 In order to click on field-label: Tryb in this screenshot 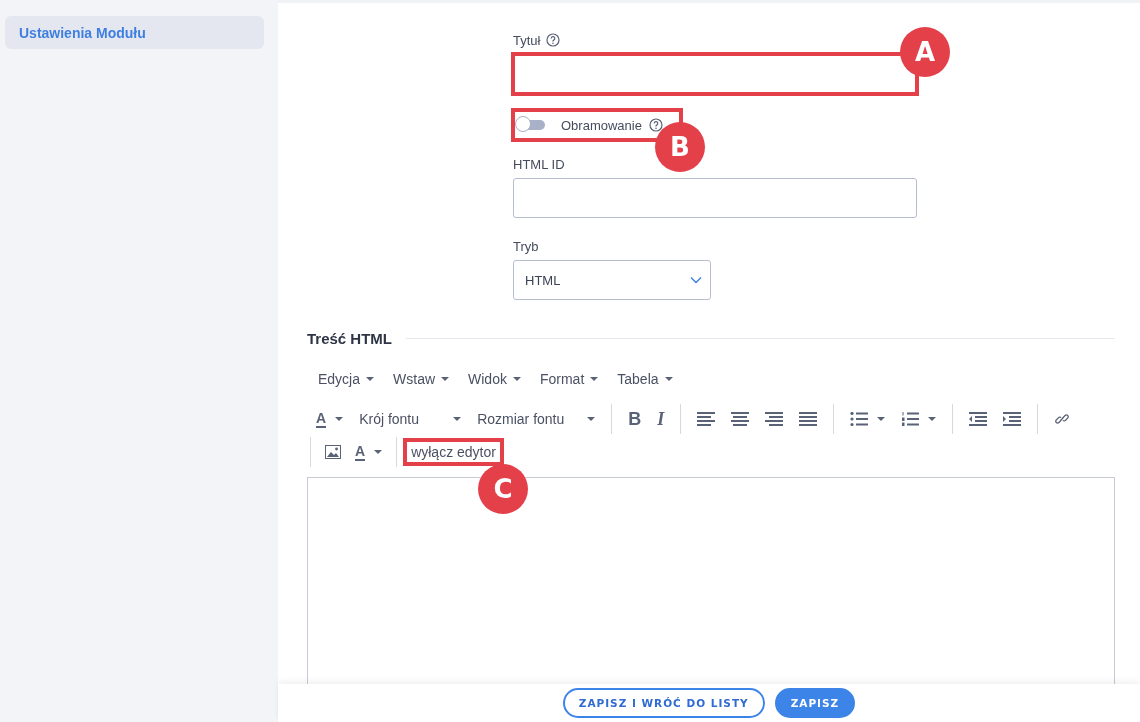, I will do `click(526, 246)`.